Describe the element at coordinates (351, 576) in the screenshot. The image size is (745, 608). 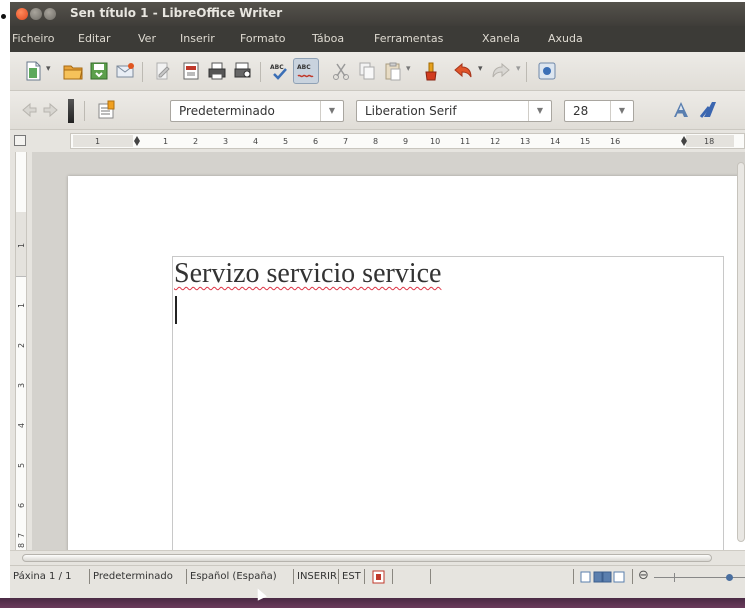
I see `selection-mode: EST` at that location.